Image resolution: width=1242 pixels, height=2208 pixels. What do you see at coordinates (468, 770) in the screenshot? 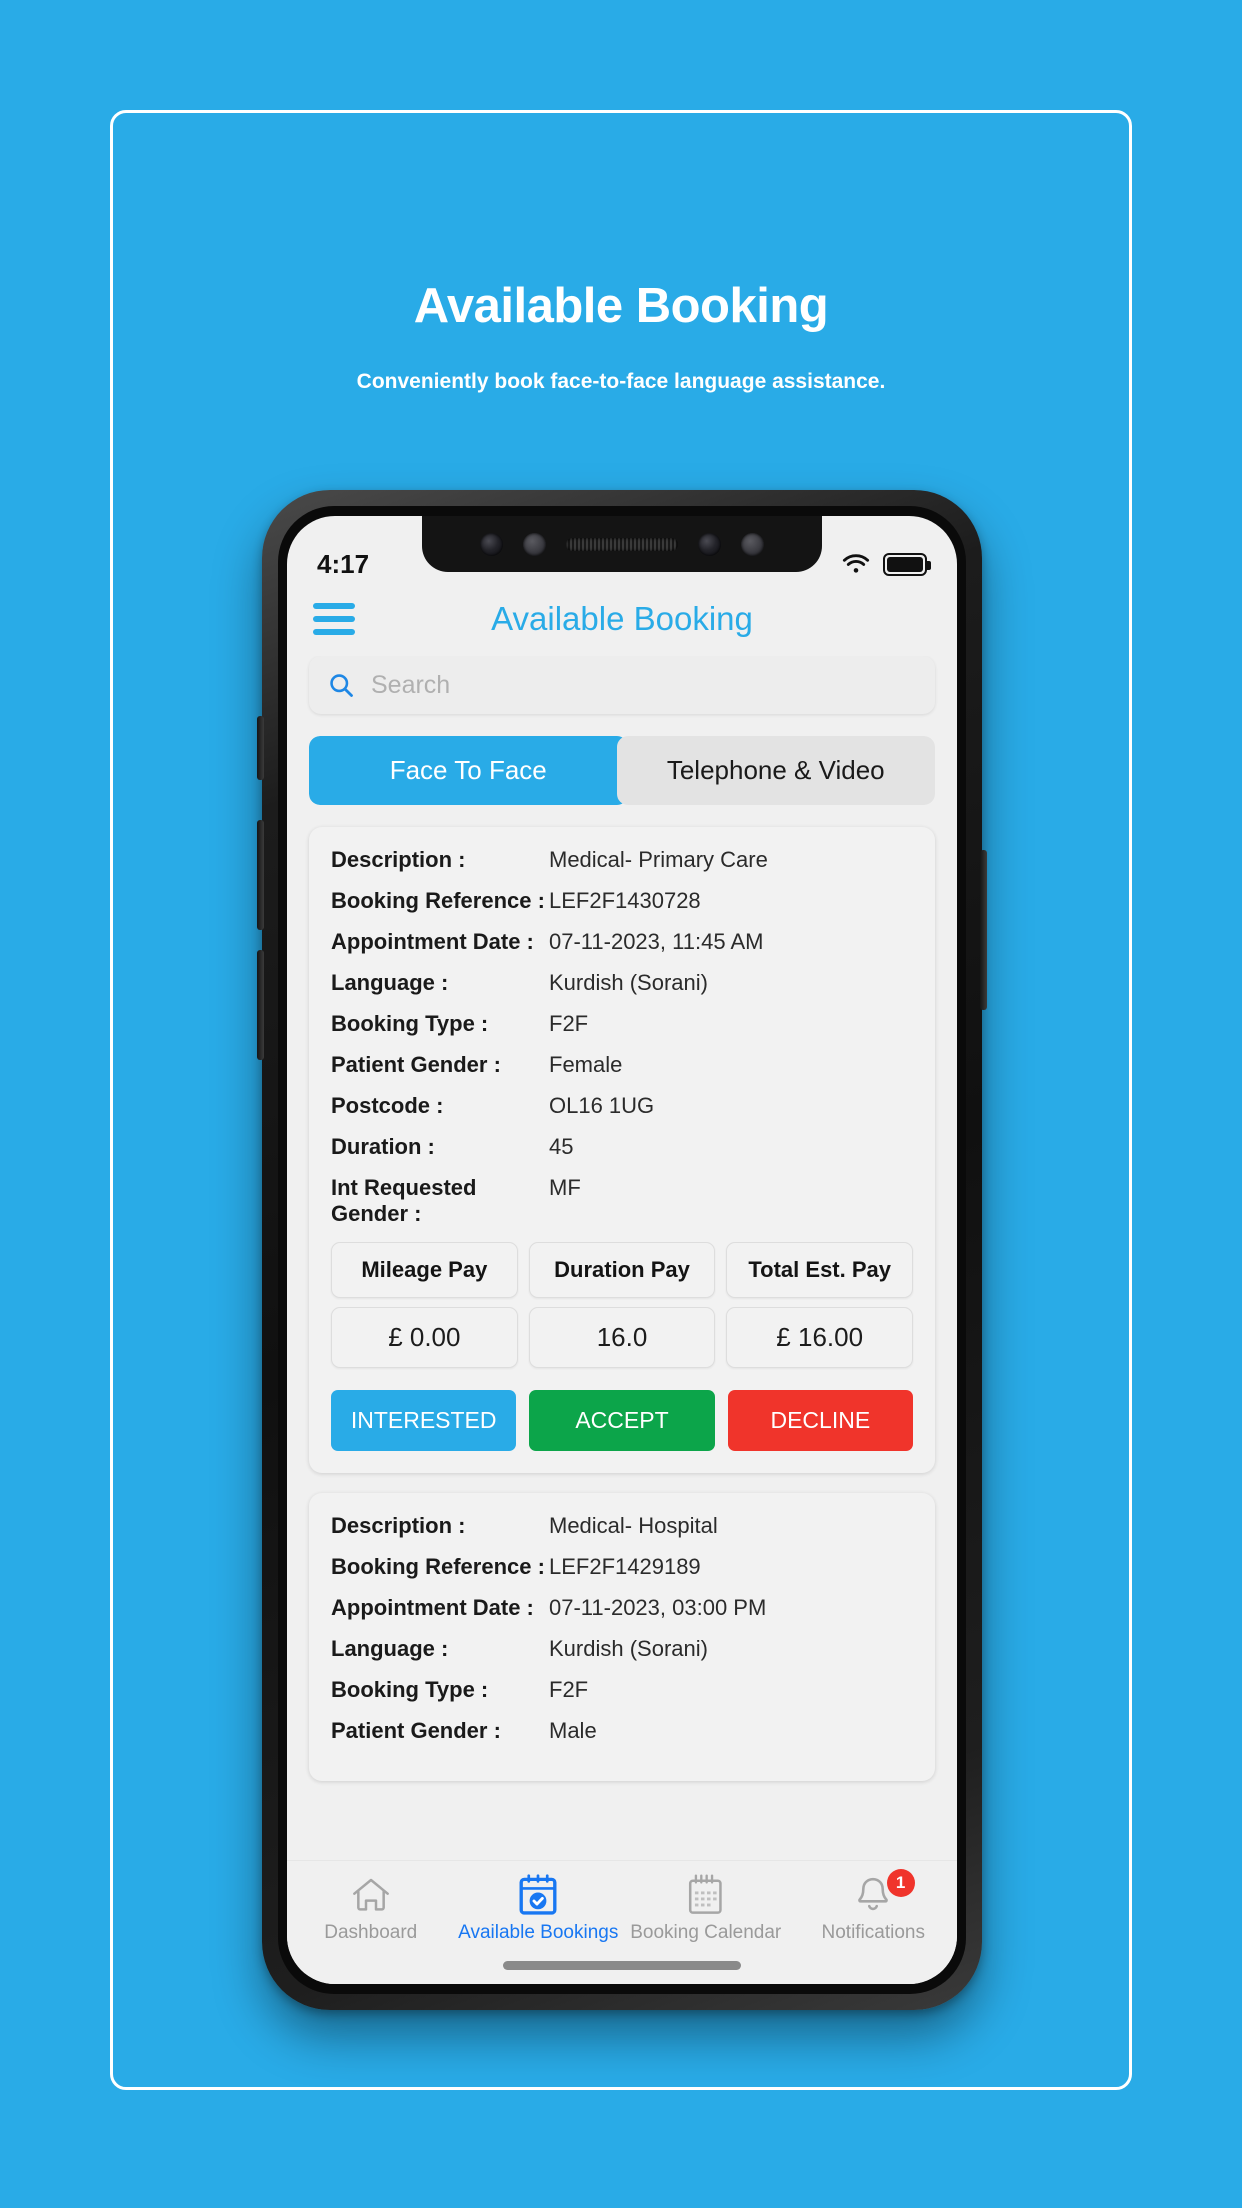
I see `tab-face-to-face: Face To Face` at bounding box center [468, 770].